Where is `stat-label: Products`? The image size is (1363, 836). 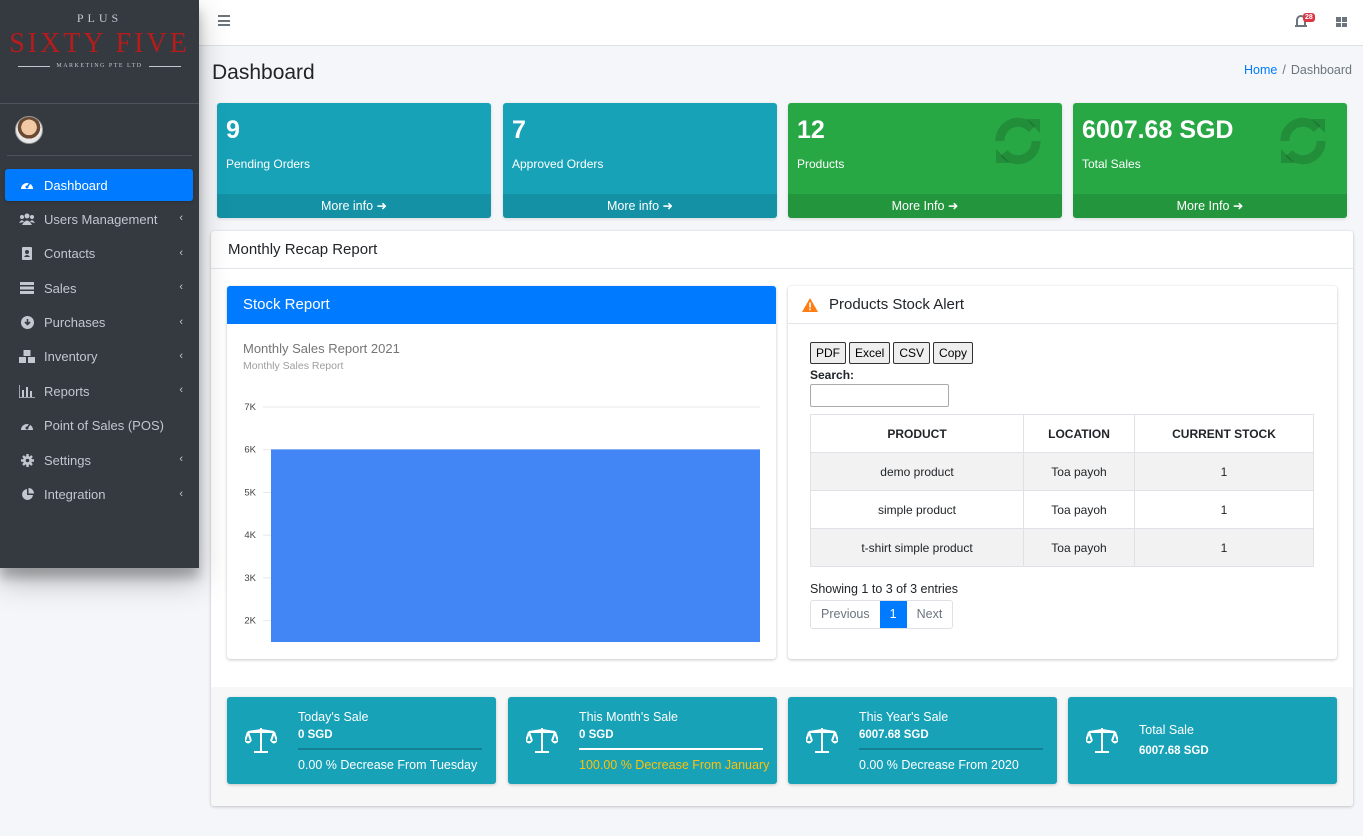 stat-label: Products is located at coordinates (821, 164).